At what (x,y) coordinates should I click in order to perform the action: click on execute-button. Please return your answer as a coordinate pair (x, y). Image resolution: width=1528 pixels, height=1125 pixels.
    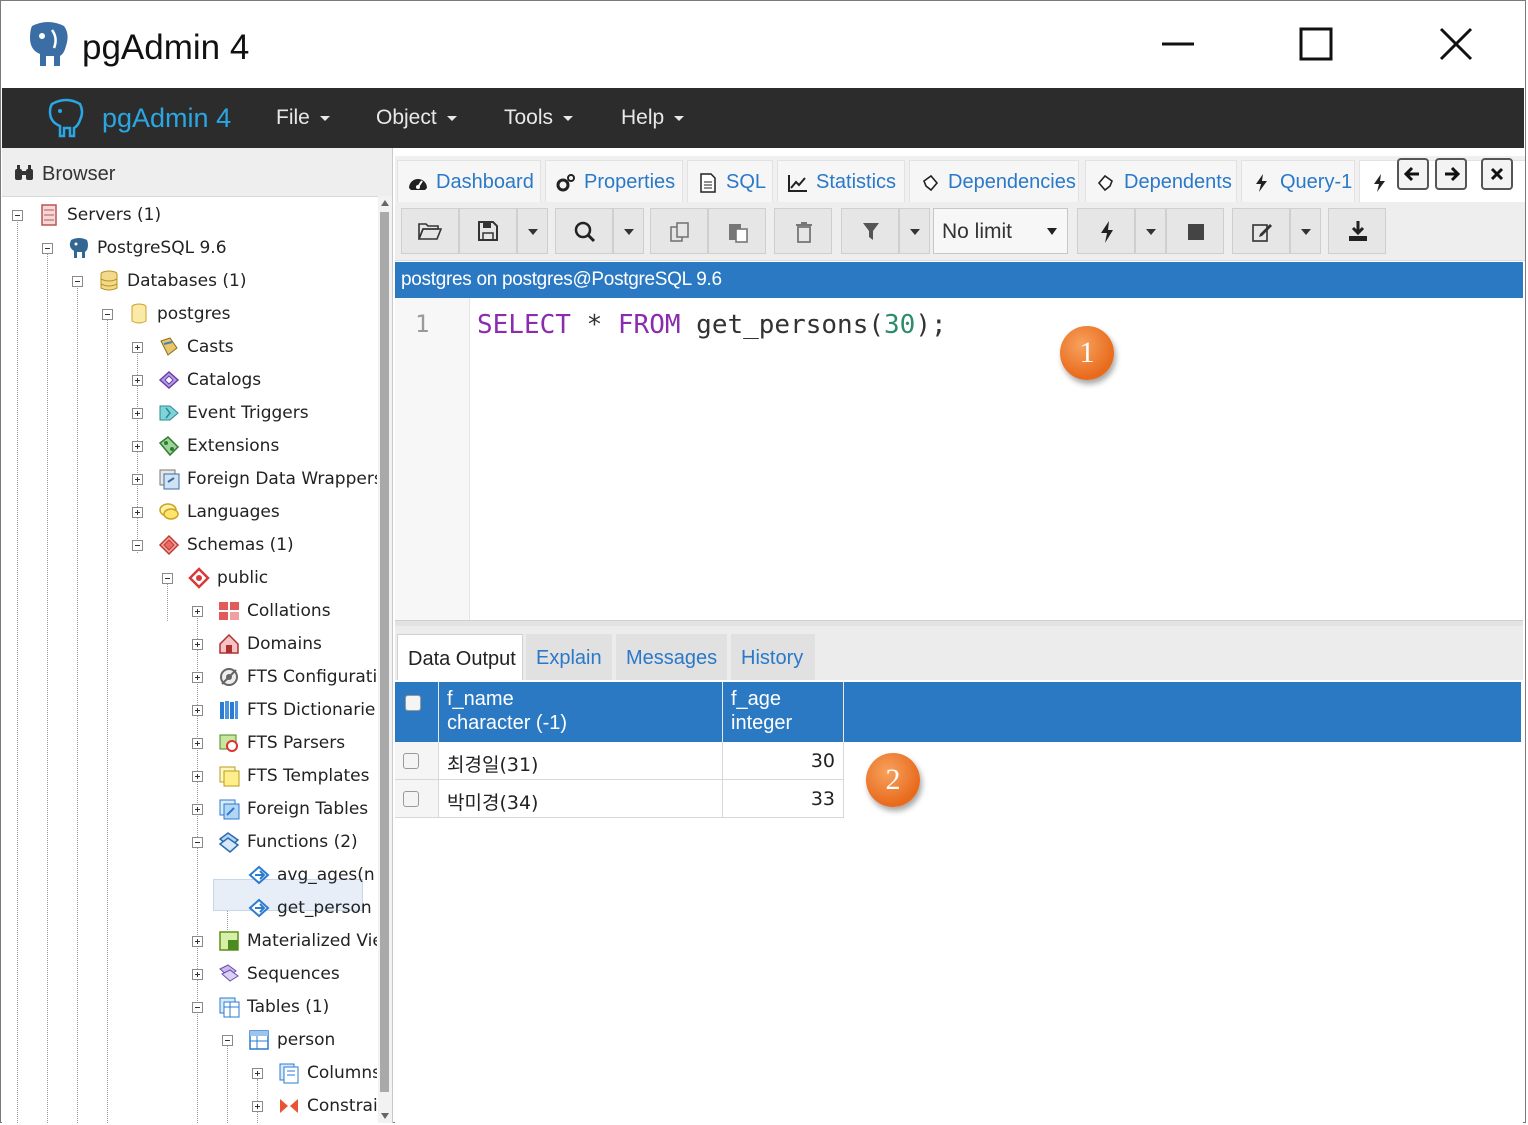
    Looking at the image, I should click on (1106, 231).